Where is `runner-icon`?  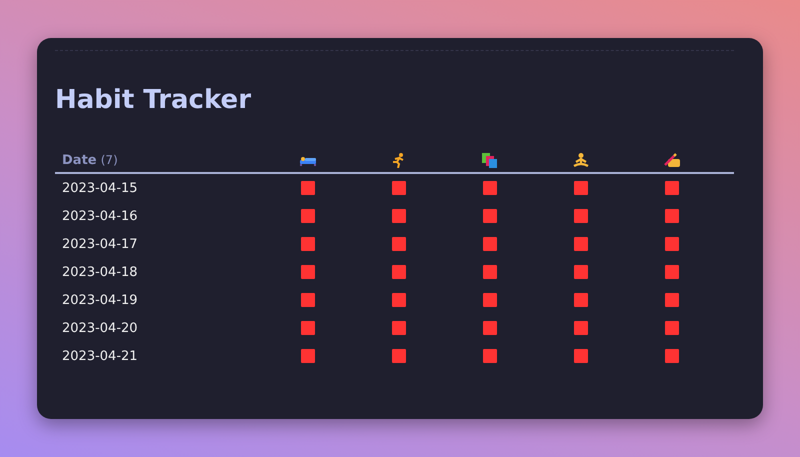 runner-icon is located at coordinates (399, 160).